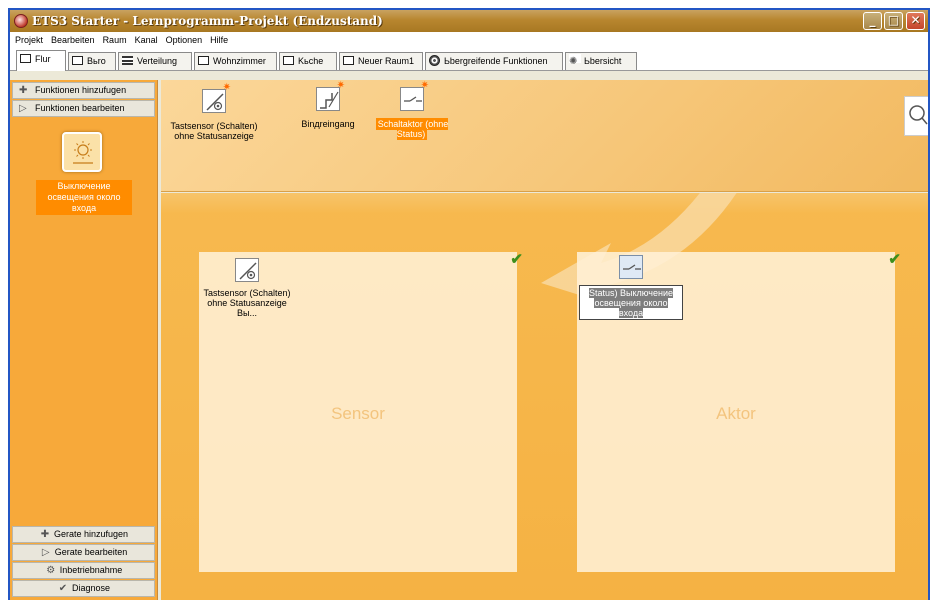  I want to click on menu-bearbeiten: Bearbeiten, so click(73, 40).